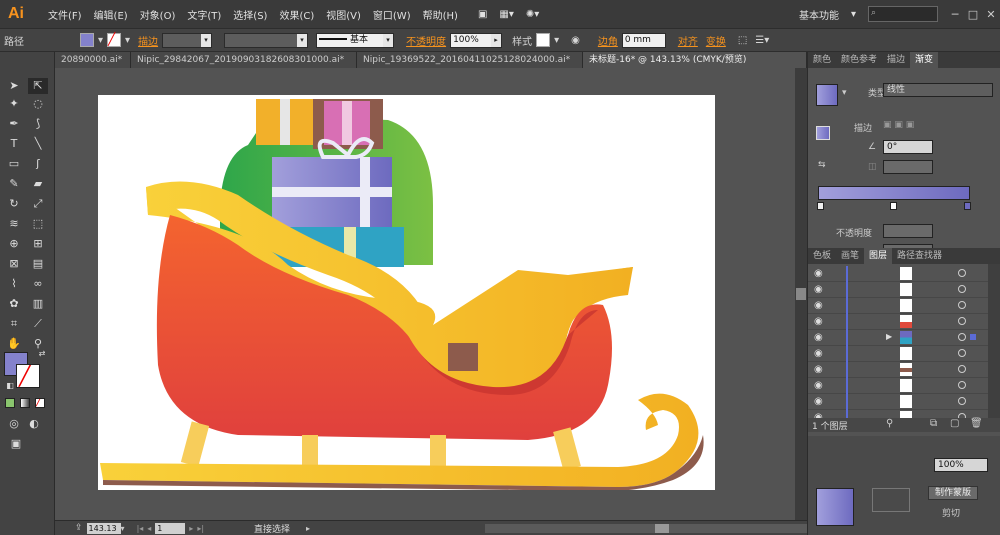 This screenshot has height=535, width=1000. I want to click on gradient-tool-icon: ▤, so click(38, 264).